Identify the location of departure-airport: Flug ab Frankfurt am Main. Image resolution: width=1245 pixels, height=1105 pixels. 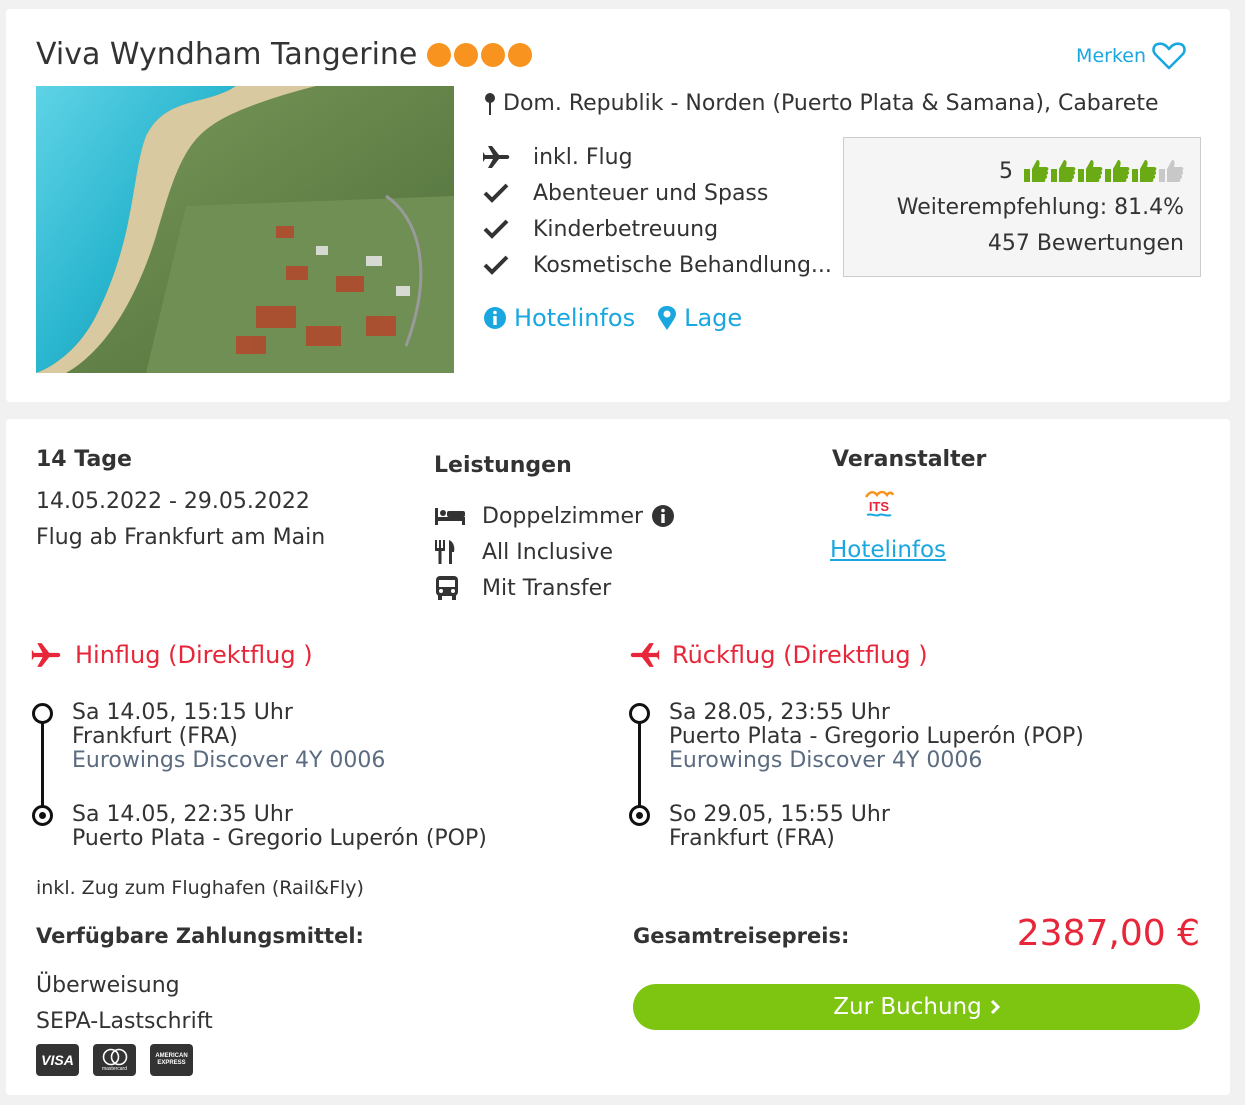
(181, 537).